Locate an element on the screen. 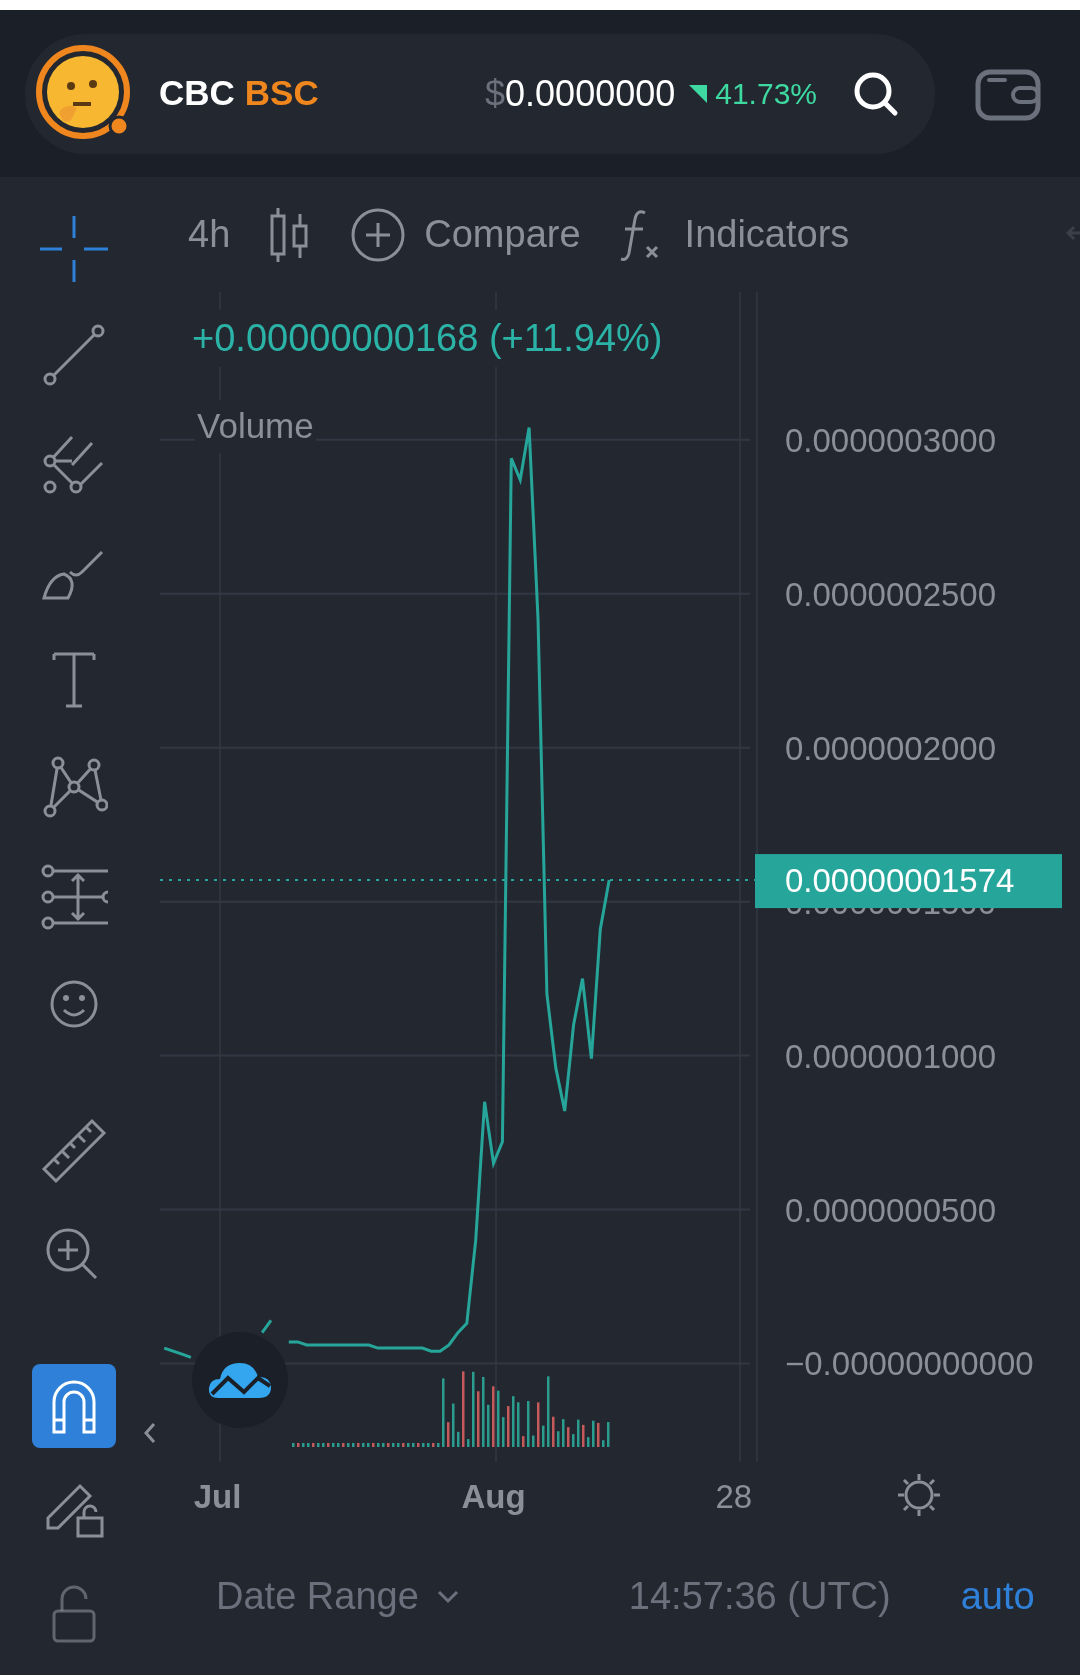 Image resolution: width=1080 pixels, height=1675 pixels. date-range-dropdown: Date Range is located at coordinates (337, 1596).